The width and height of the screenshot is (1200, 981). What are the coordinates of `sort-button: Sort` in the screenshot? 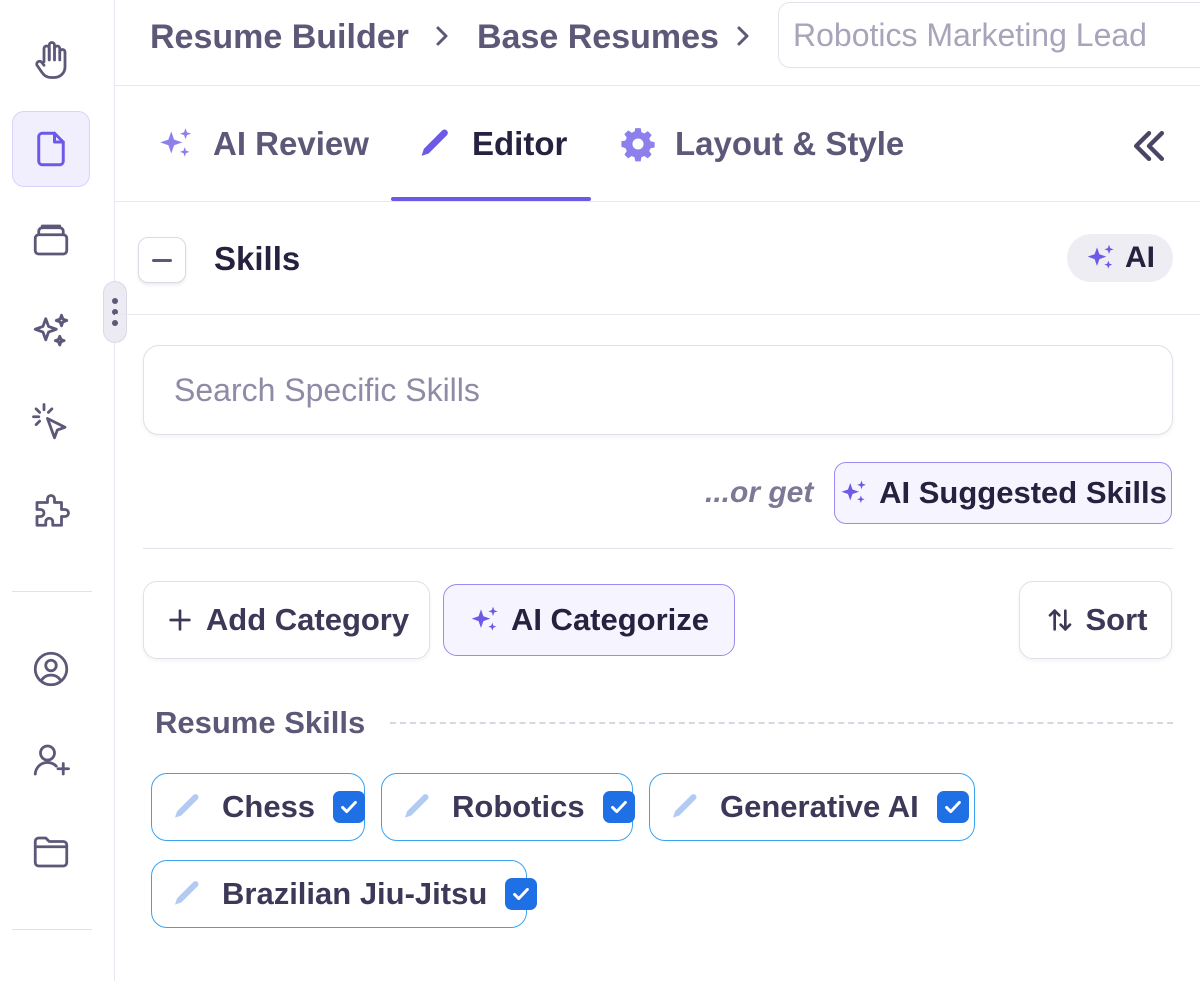 It's located at (1095, 620).